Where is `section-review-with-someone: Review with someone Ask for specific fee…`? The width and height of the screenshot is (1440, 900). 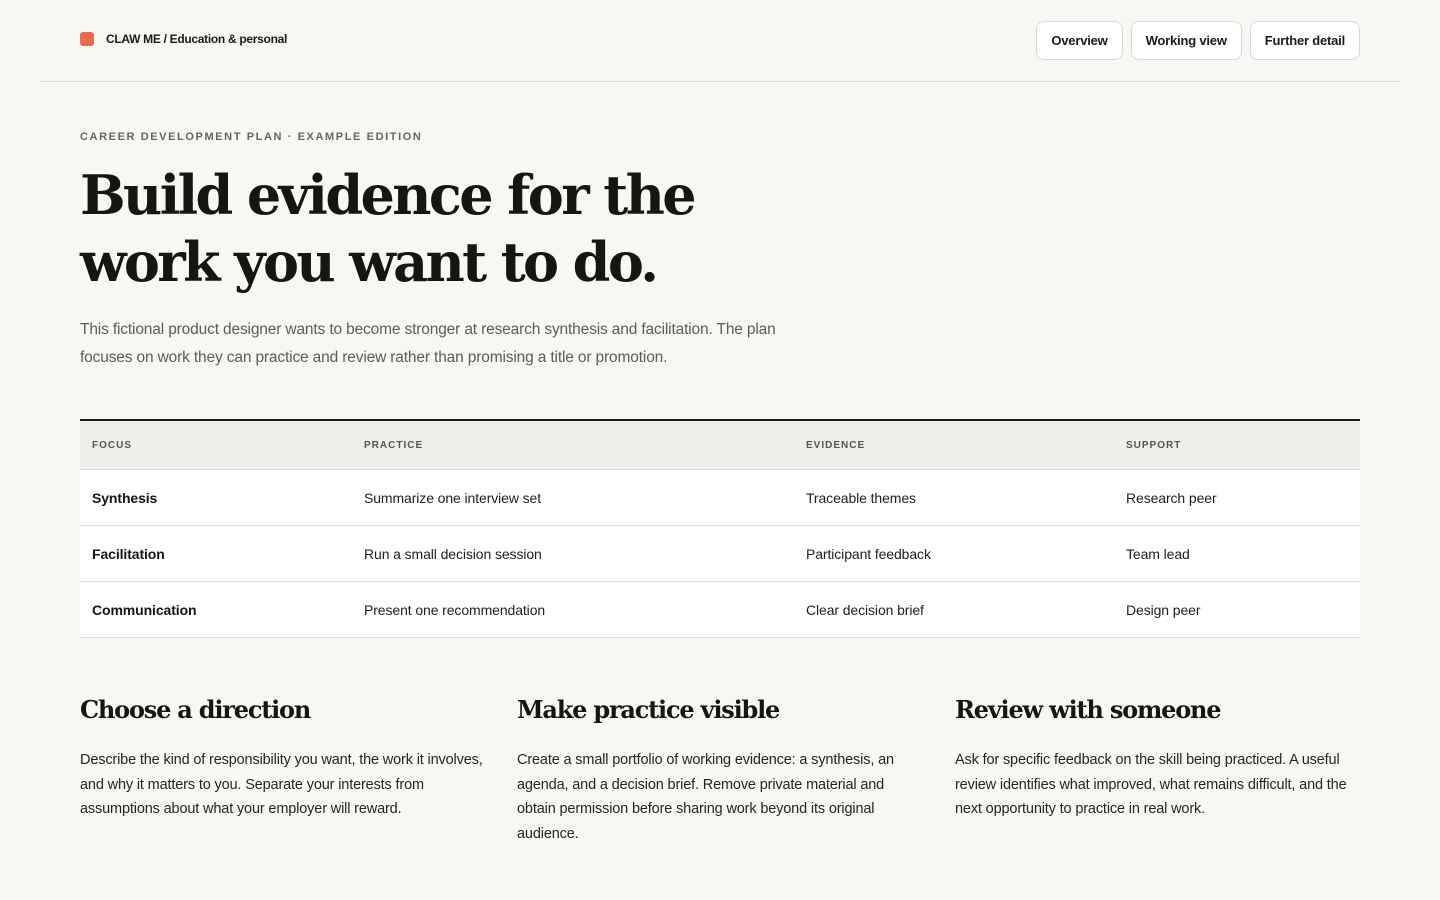
section-review-with-someone: Review with someone Ask for specific fee… is located at coordinates (1157, 757).